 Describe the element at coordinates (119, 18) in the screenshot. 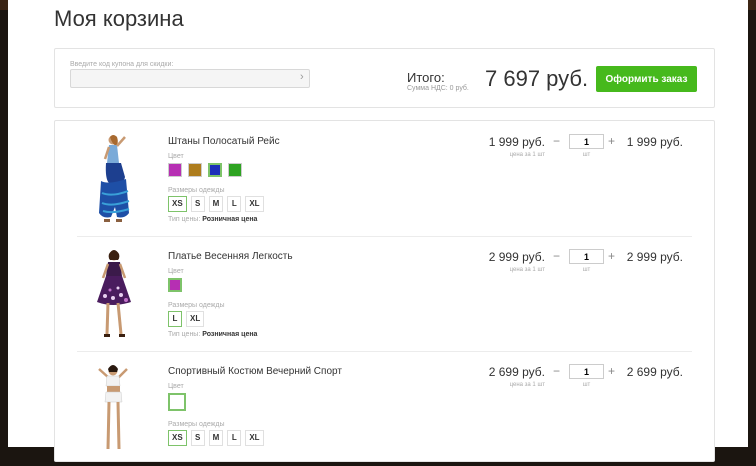

I see `page-title: Моя корзина` at that location.